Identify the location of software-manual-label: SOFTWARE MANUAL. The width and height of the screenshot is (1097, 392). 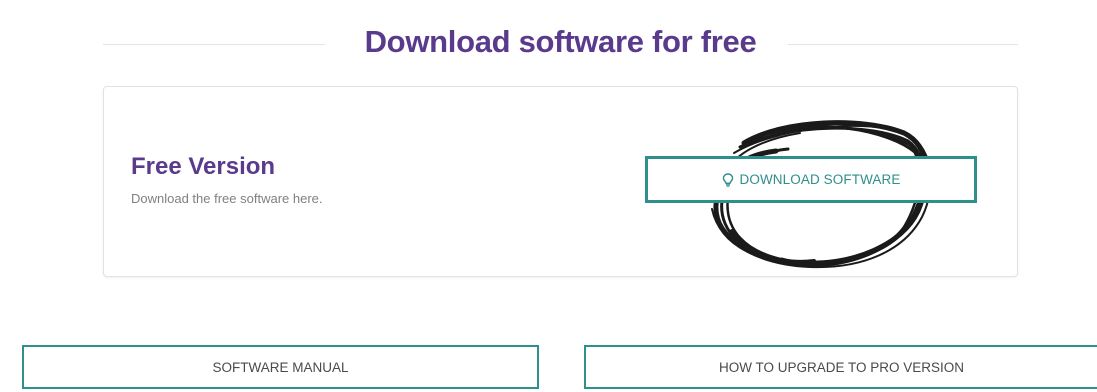
(280, 367).